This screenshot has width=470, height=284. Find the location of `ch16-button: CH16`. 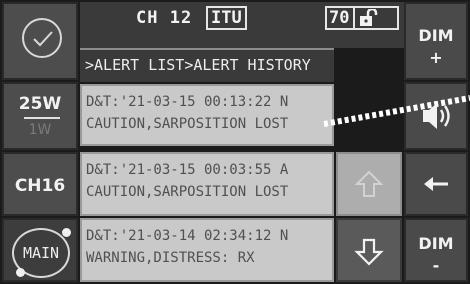

ch16-button: CH16 is located at coordinates (40, 184).